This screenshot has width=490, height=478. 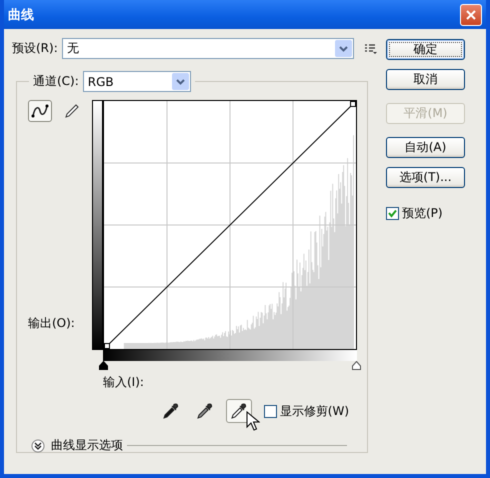 What do you see at coordinates (432, 213) in the screenshot?
I see `preview-checkbox: 预览(P)` at bounding box center [432, 213].